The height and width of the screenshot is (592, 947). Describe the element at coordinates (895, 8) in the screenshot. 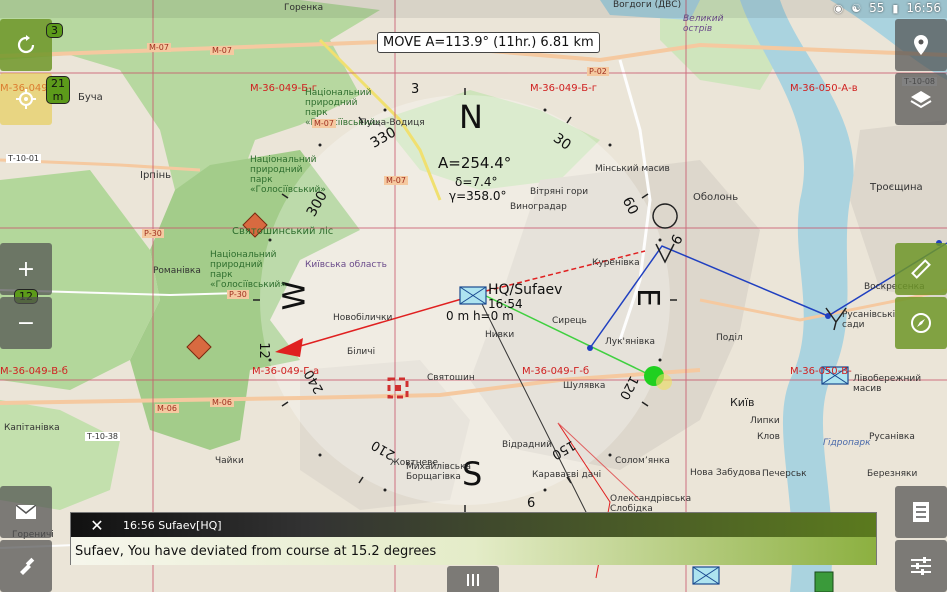

I see `battery-icon: ▮` at that location.